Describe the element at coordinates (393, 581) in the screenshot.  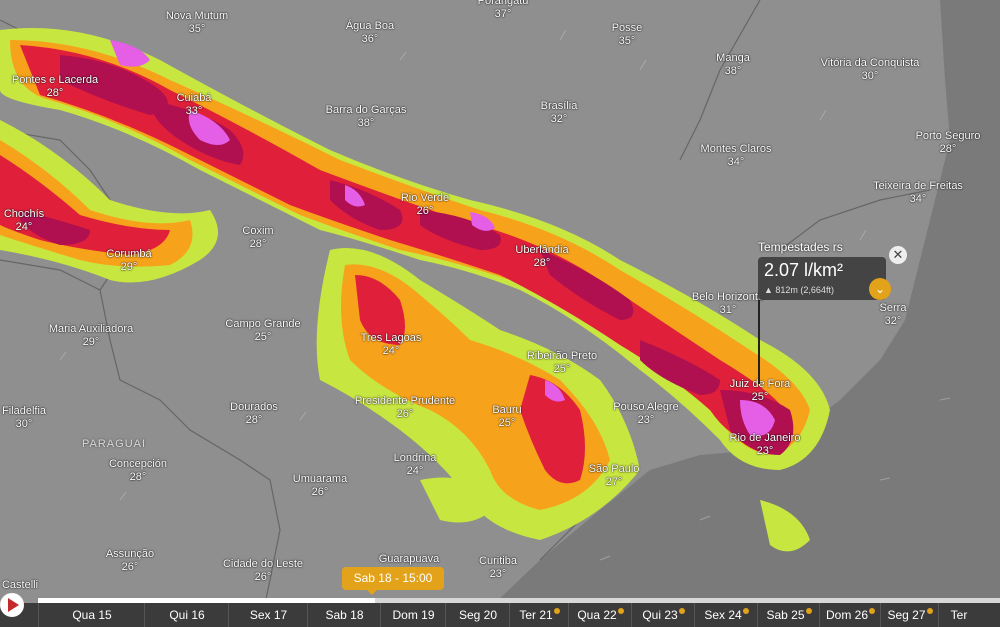
I see `current-time-bubble: Sab 18 - 15:00` at that location.